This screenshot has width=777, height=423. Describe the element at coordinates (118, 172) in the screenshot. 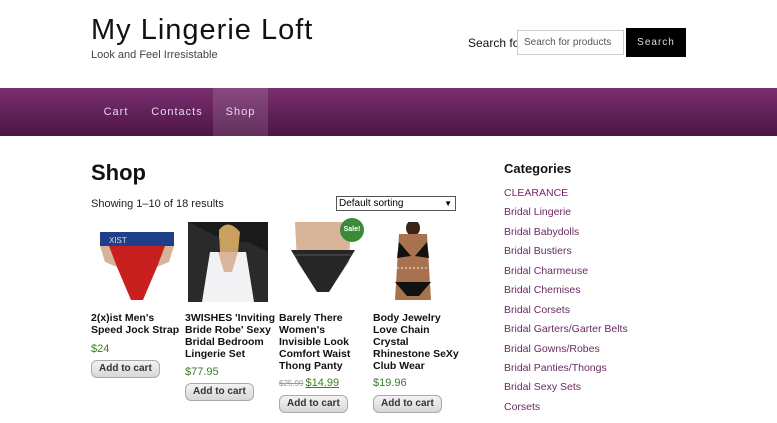

I see `page-title: Shop` at that location.